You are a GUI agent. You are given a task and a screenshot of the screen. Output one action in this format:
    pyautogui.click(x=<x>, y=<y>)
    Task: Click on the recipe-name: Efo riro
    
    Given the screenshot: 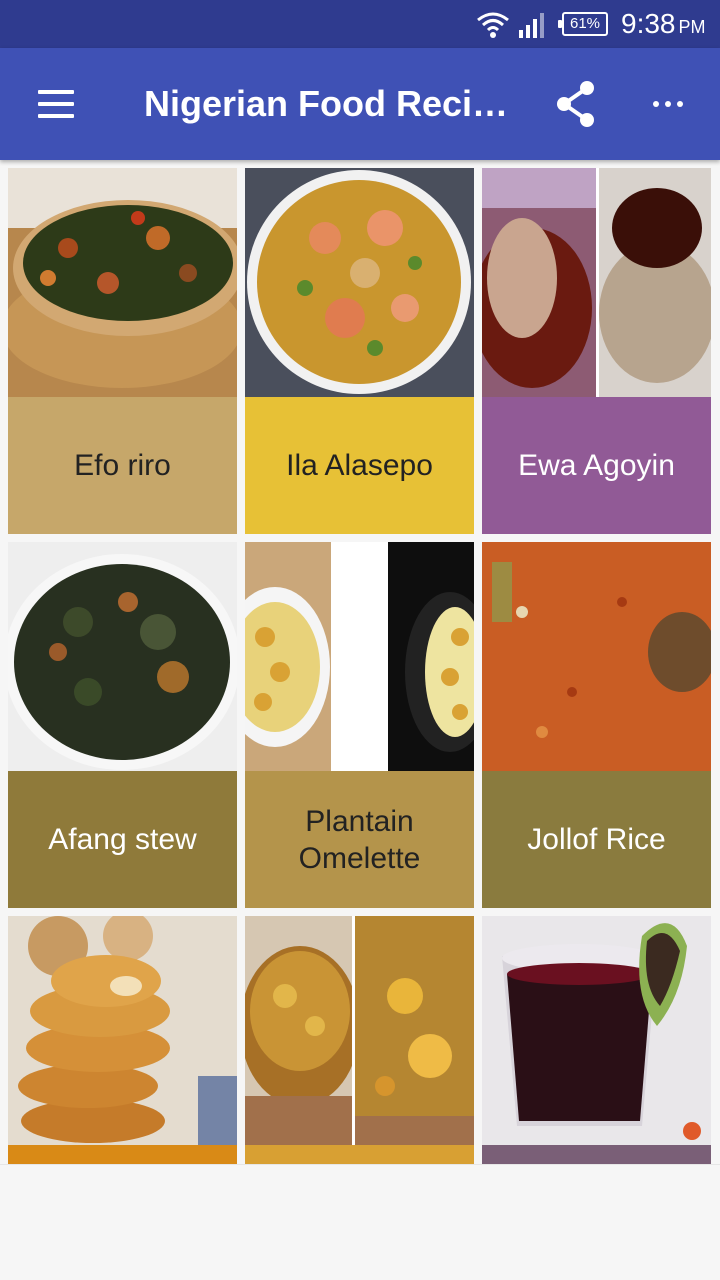 What is the action you would take?
    pyautogui.click(x=122, y=465)
    